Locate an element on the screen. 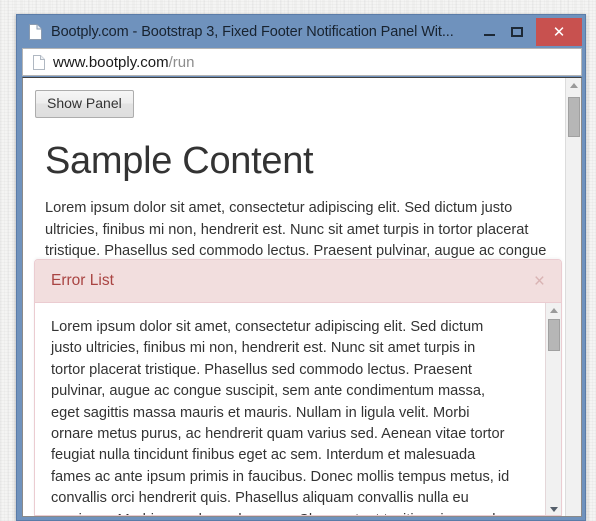  maximize-button is located at coordinates (517, 32).